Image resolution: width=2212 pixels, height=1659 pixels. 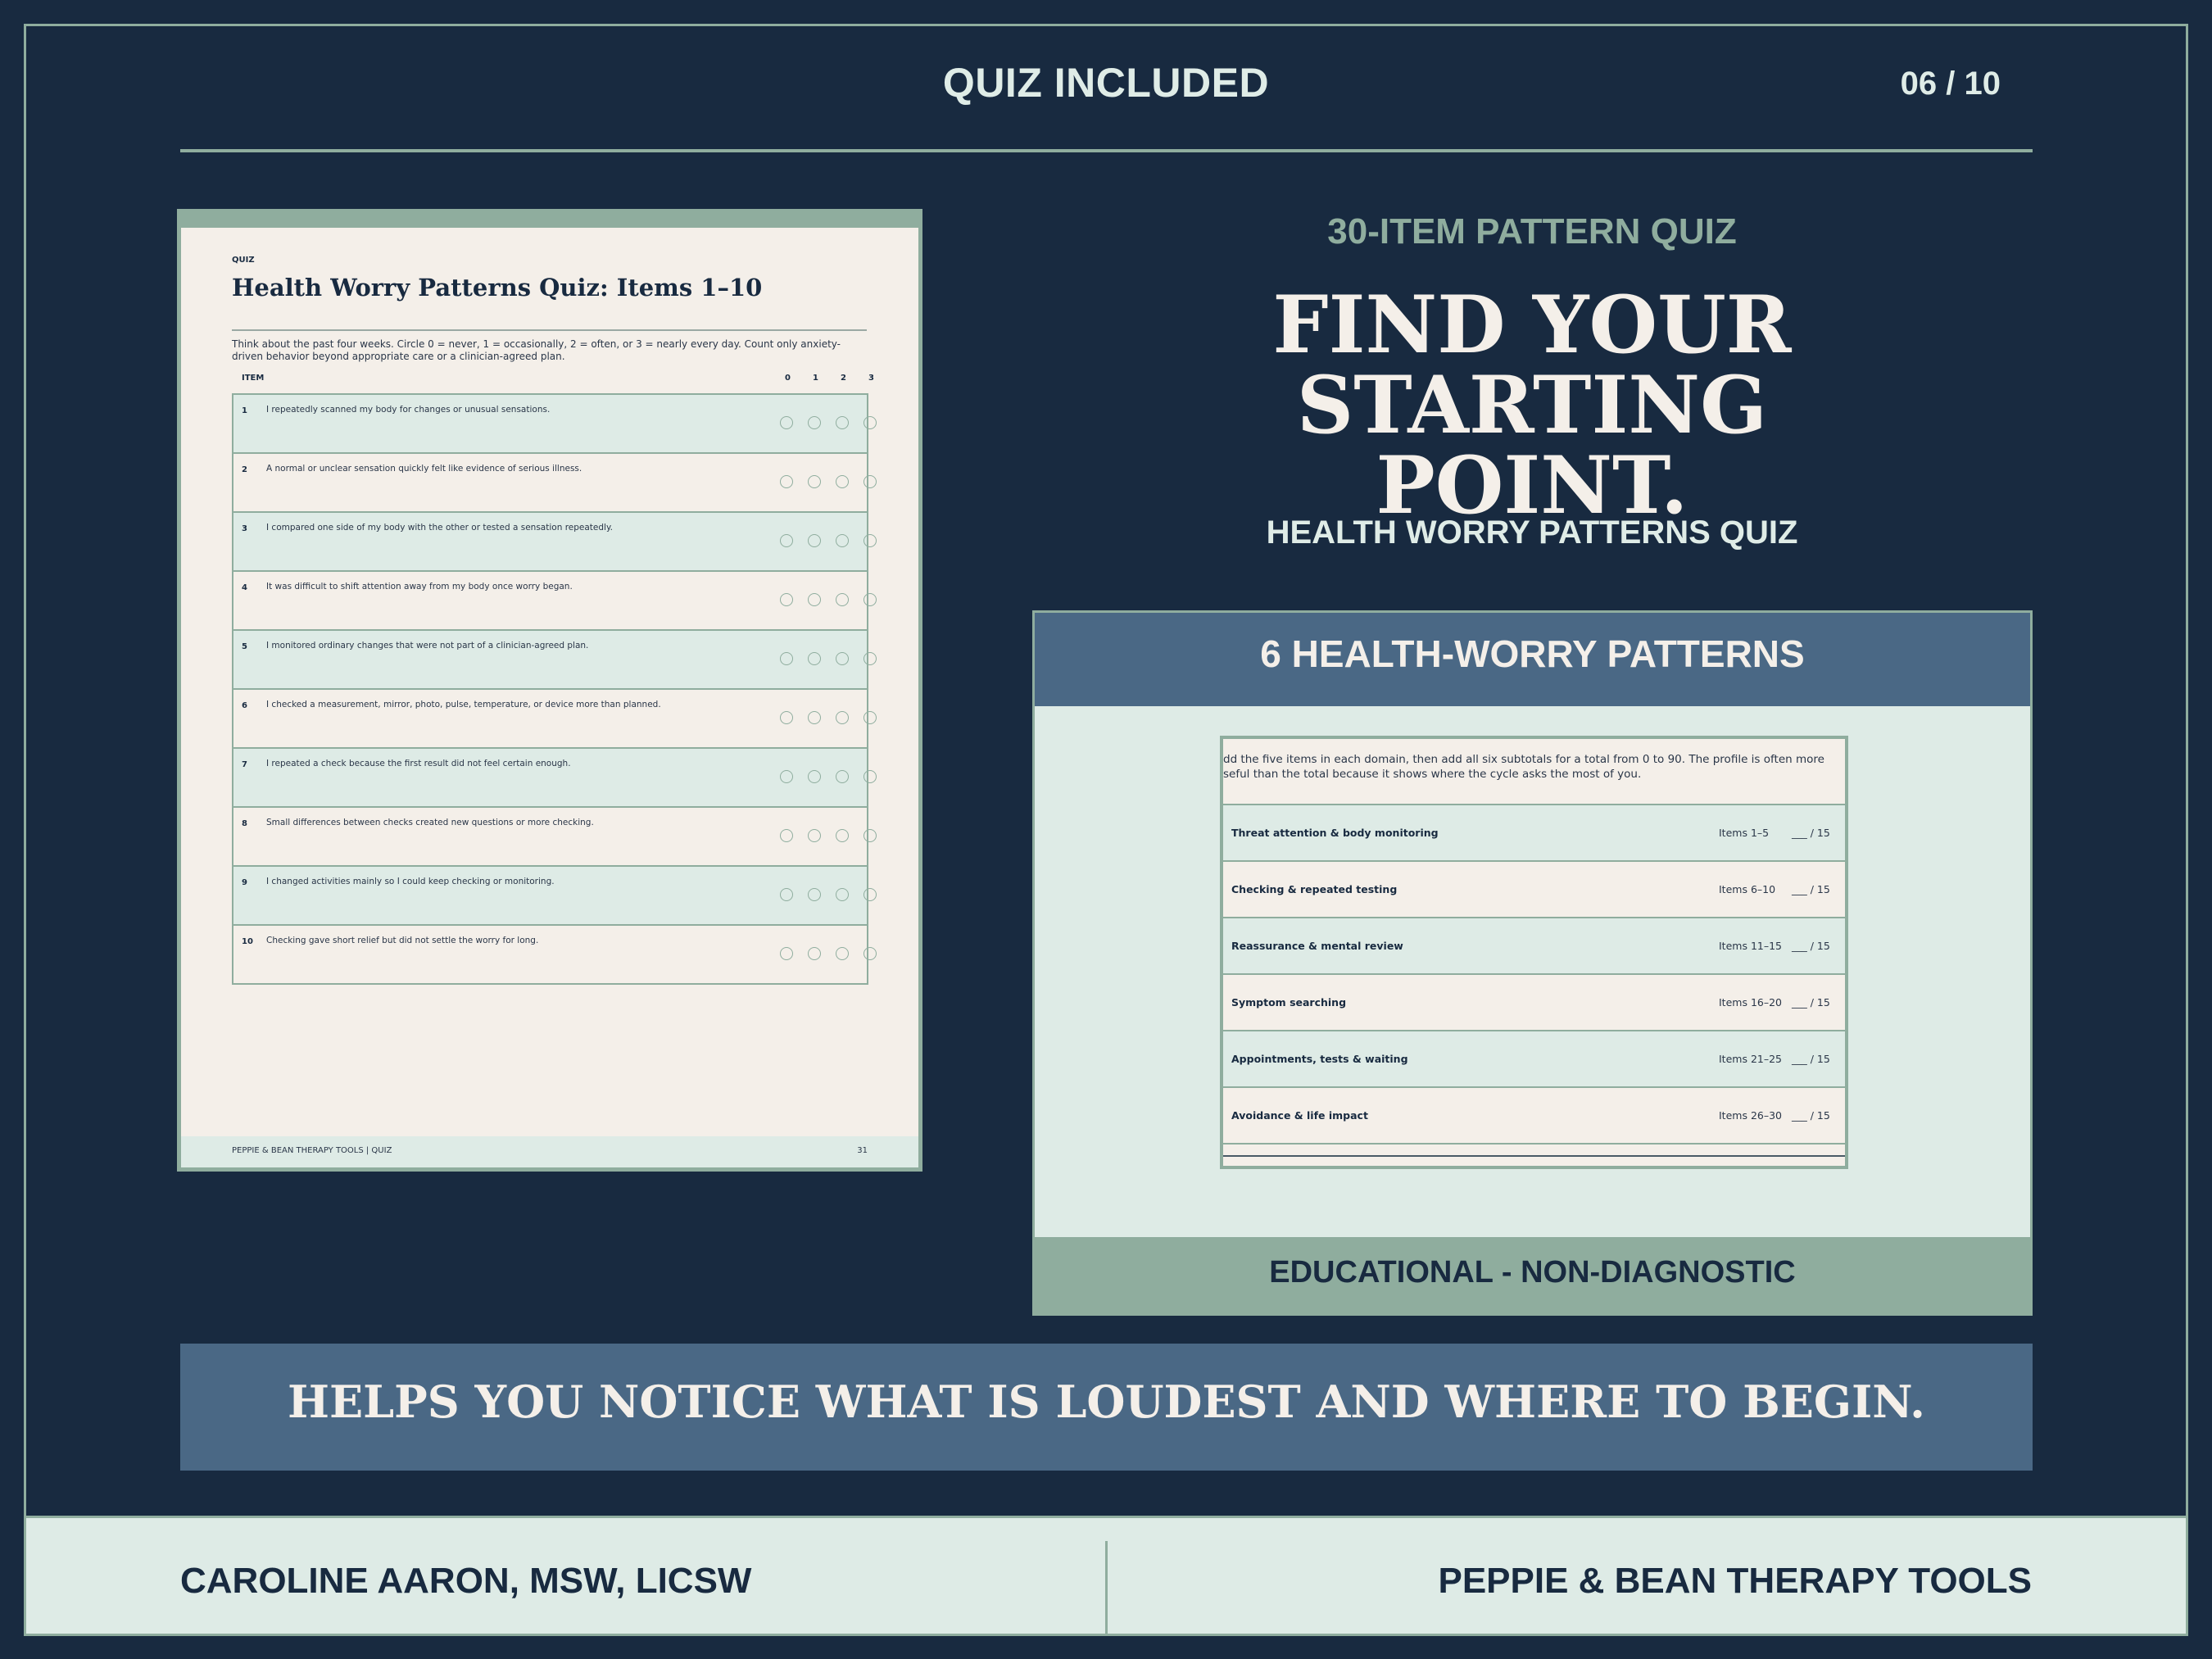 I want to click on item-number: 6, so click(x=244, y=705).